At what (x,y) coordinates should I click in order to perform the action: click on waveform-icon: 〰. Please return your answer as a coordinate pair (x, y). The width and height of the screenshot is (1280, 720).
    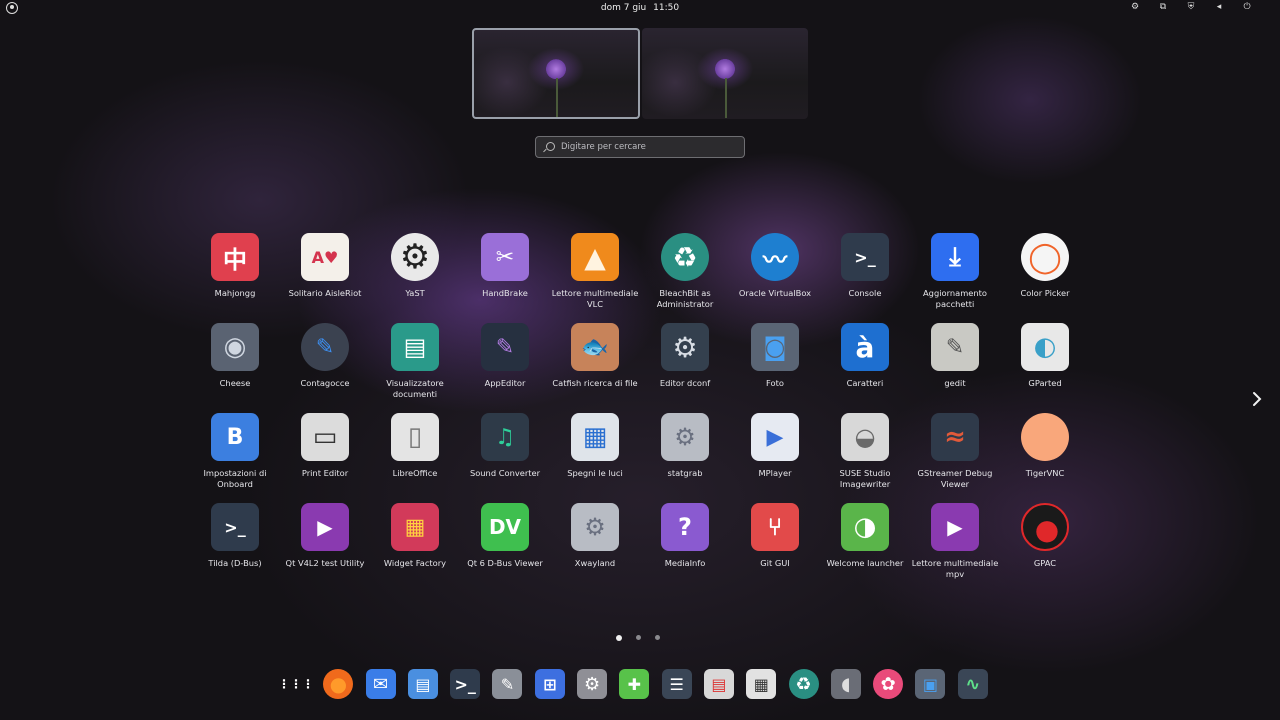
    Looking at the image, I should click on (775, 257).